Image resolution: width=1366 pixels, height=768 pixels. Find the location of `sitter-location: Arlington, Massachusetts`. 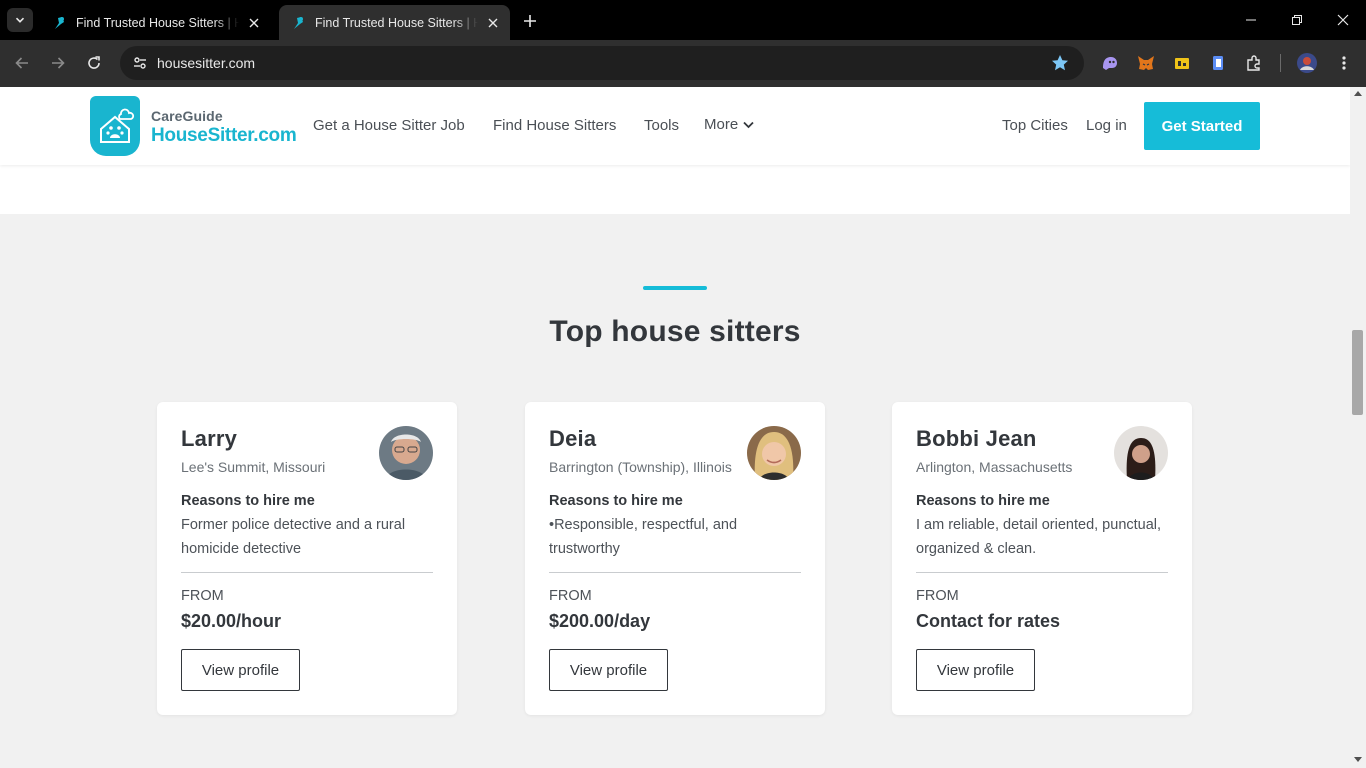

sitter-location: Arlington, Massachusetts is located at coordinates (994, 467).